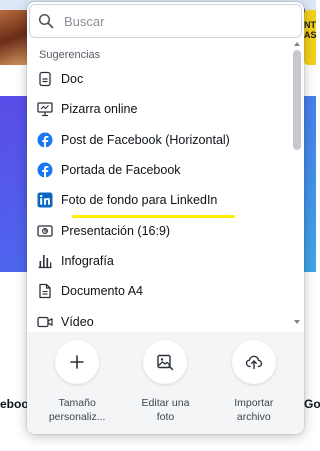 This screenshot has width=320, height=451. I want to click on scroll-down-arrow, so click(297, 322).